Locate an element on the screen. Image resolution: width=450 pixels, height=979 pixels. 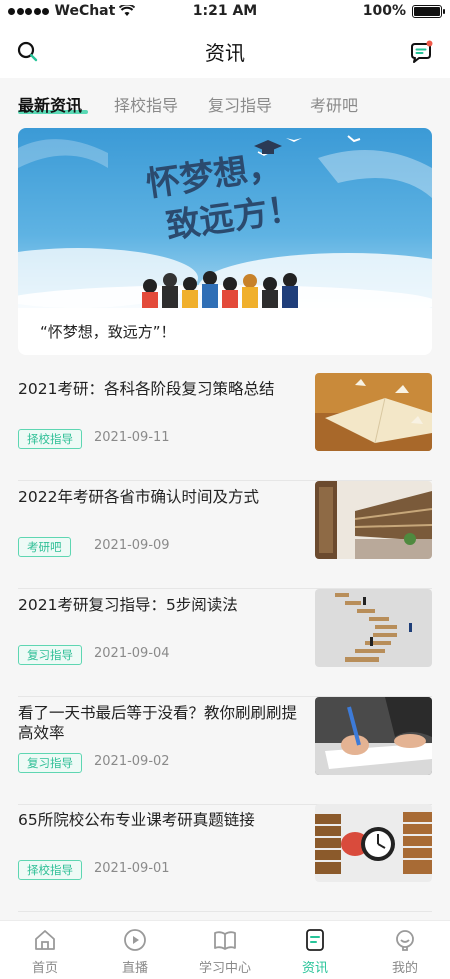
tabbar-live: 直播 is located at coordinates (135, 950).